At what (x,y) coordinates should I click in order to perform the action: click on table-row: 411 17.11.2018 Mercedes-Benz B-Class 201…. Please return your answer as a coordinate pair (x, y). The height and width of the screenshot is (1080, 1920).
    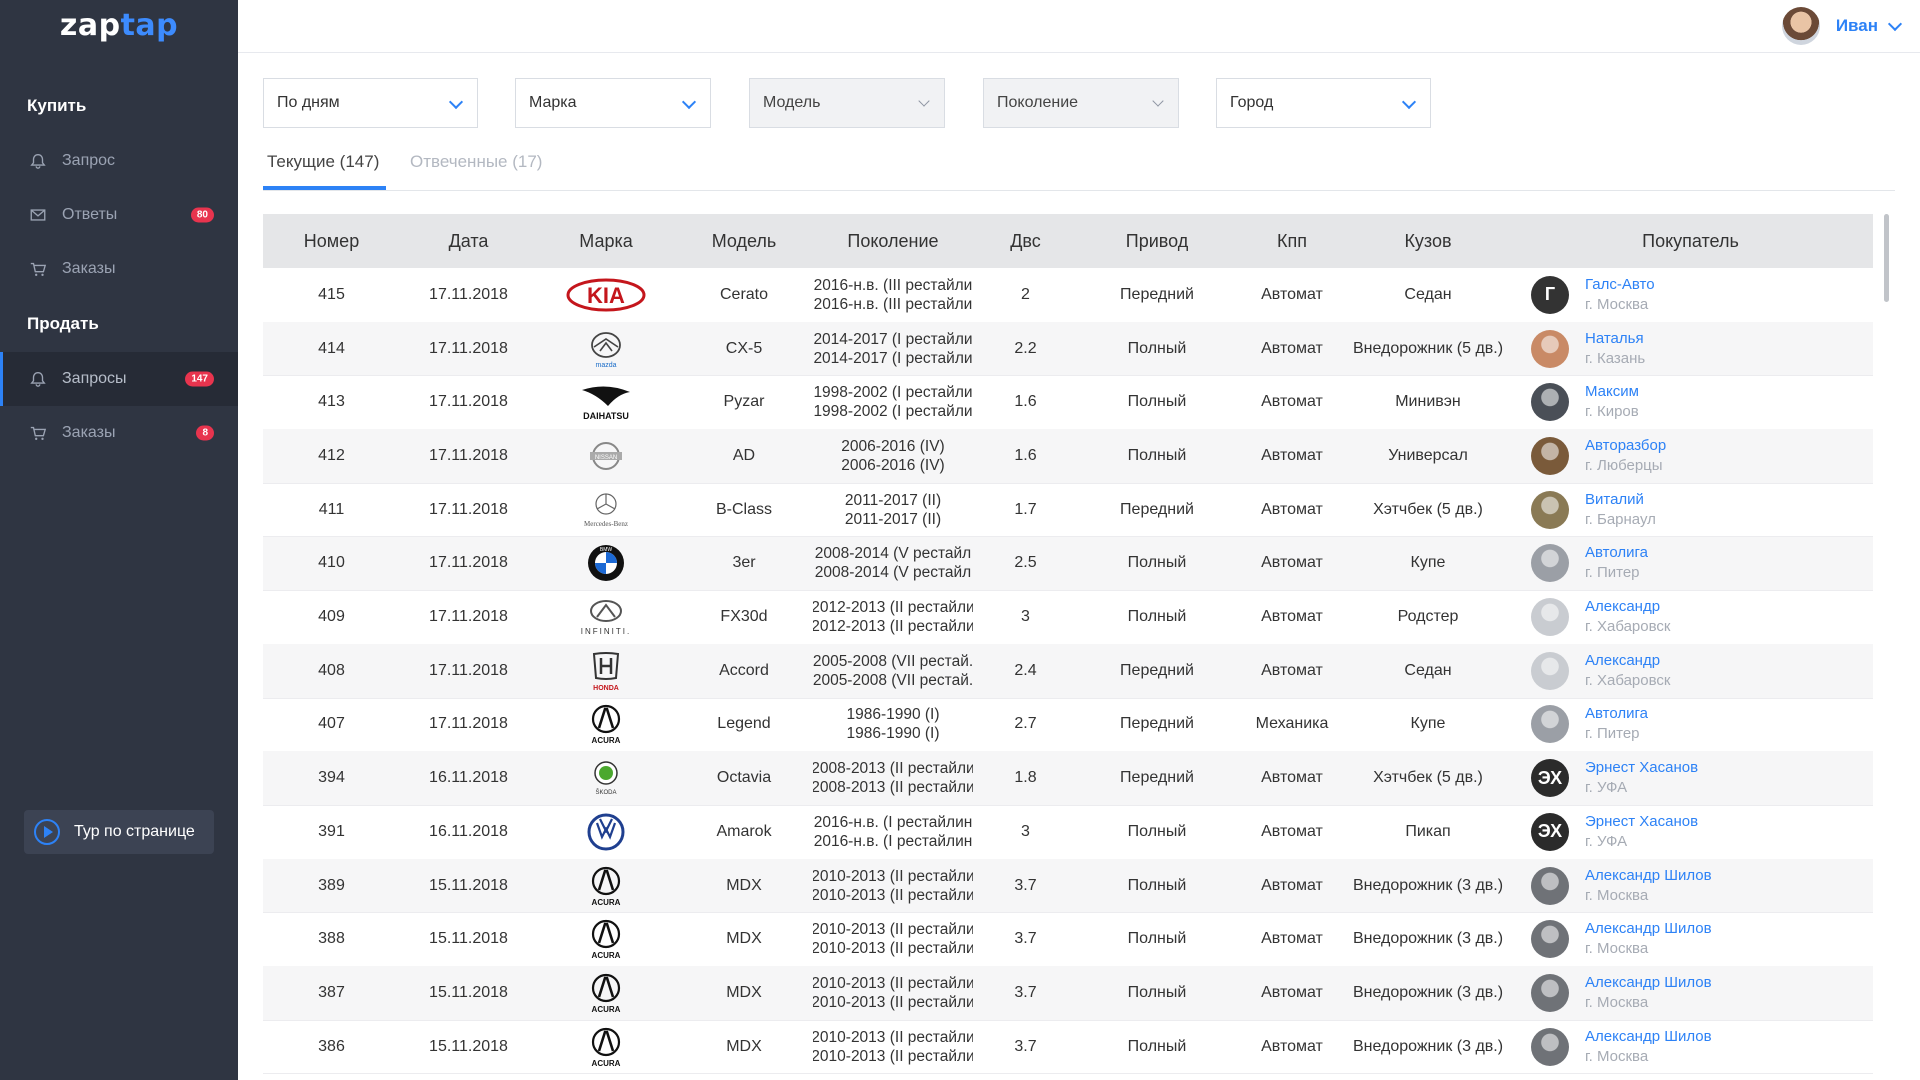
    Looking at the image, I should click on (1068, 510).